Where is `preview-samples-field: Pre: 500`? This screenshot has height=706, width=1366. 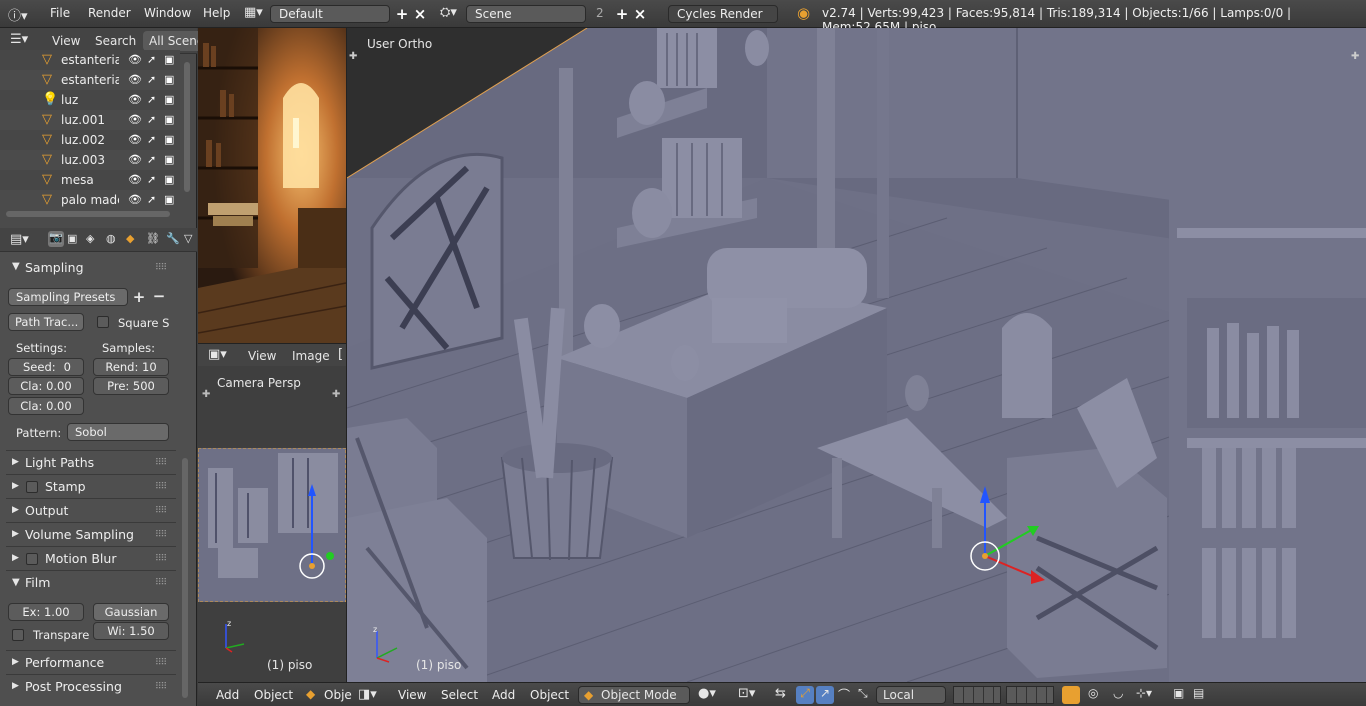
preview-samples-field: Pre: 500 is located at coordinates (131, 386).